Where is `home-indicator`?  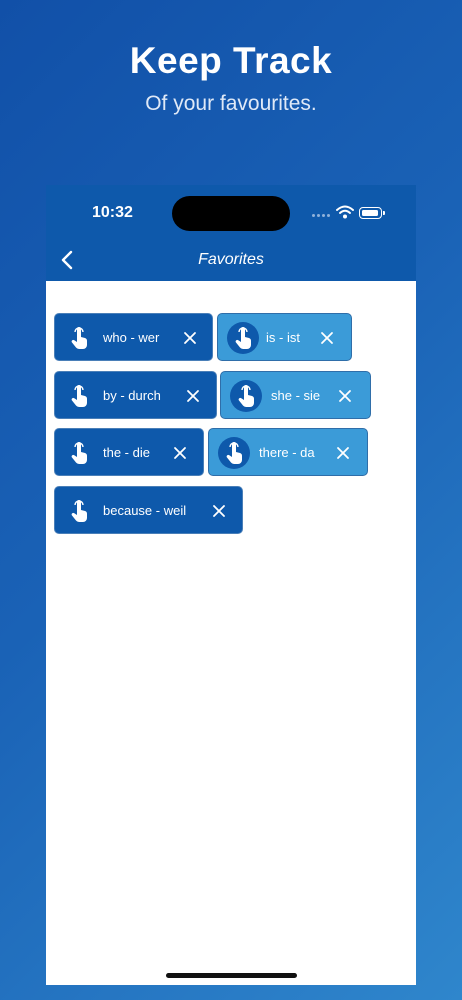 home-indicator is located at coordinates (231, 975).